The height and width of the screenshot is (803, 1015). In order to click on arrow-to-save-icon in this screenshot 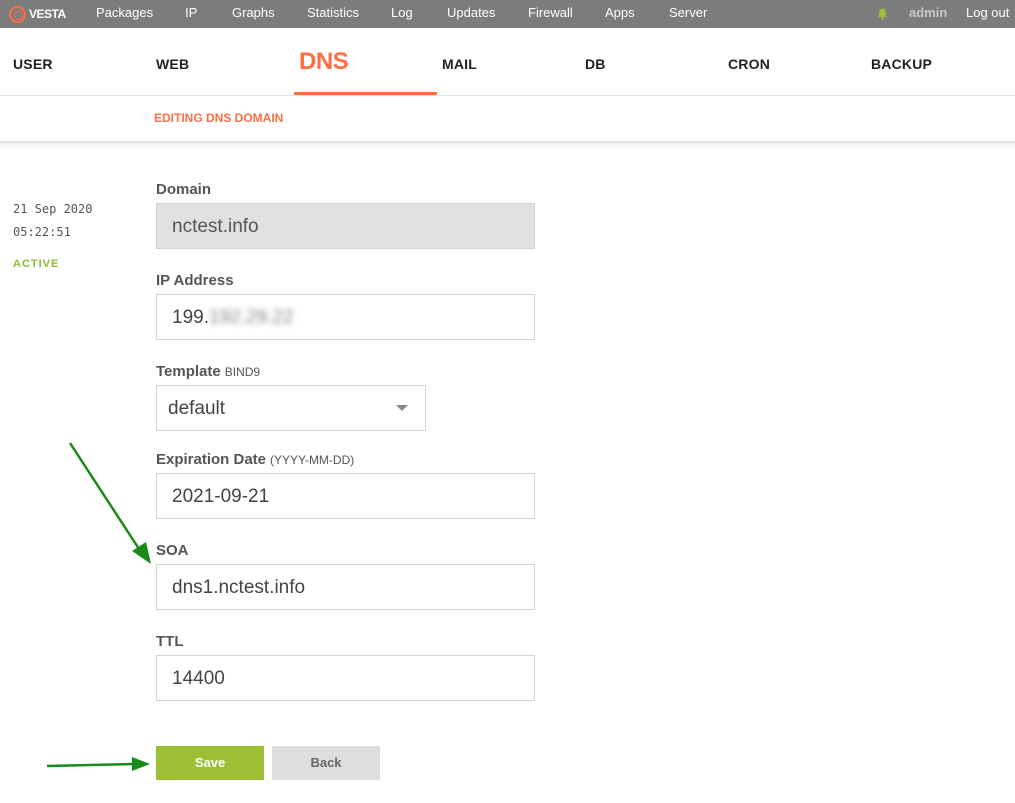, I will do `click(98, 764)`.